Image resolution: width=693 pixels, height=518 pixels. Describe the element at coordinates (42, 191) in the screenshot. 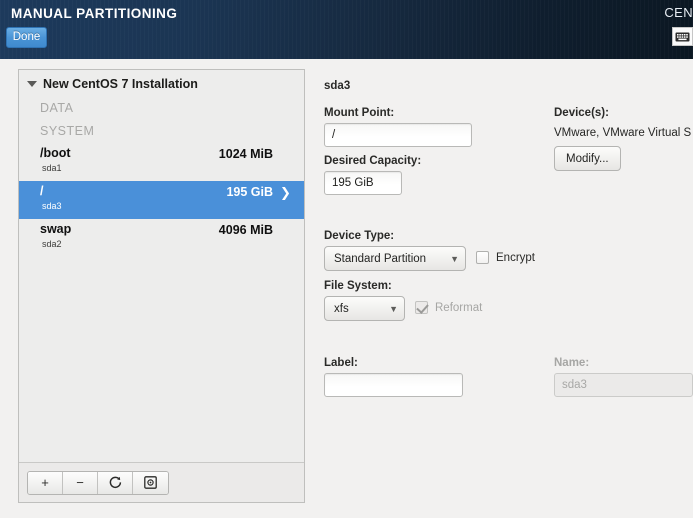

I see `partition-mount-point: /` at that location.